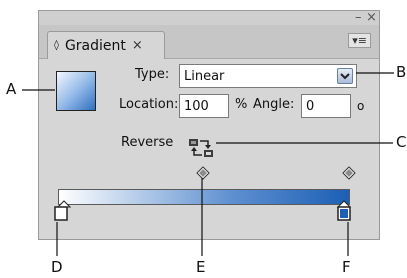 The height and width of the screenshot is (278, 407). I want to click on callout-f: F, so click(346, 267).